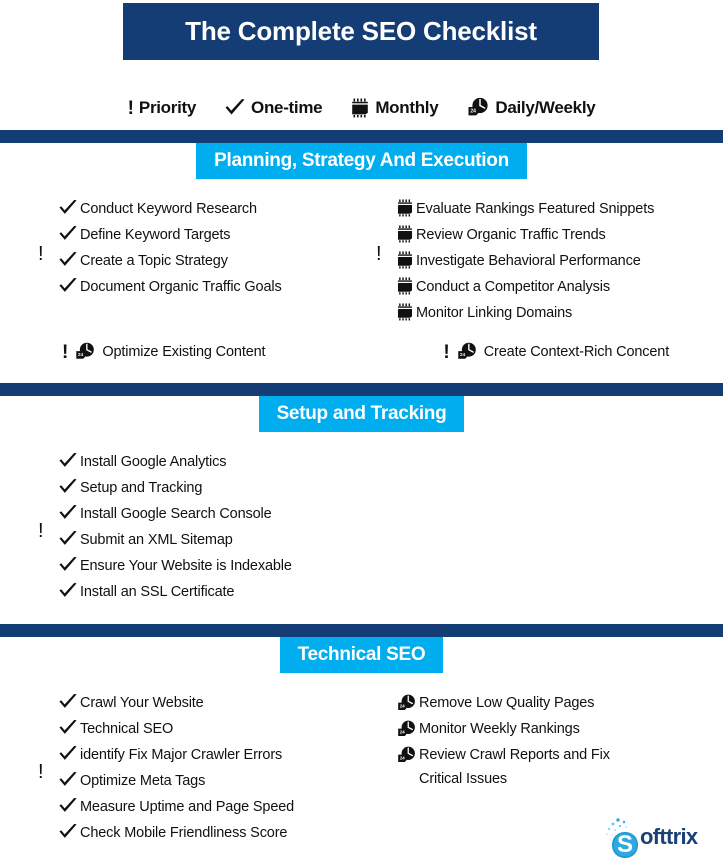 The width and height of the screenshot is (723, 863). Describe the element at coordinates (499, 729) in the screenshot. I see `list-item-label: Monitor Weekly Rankings` at that location.